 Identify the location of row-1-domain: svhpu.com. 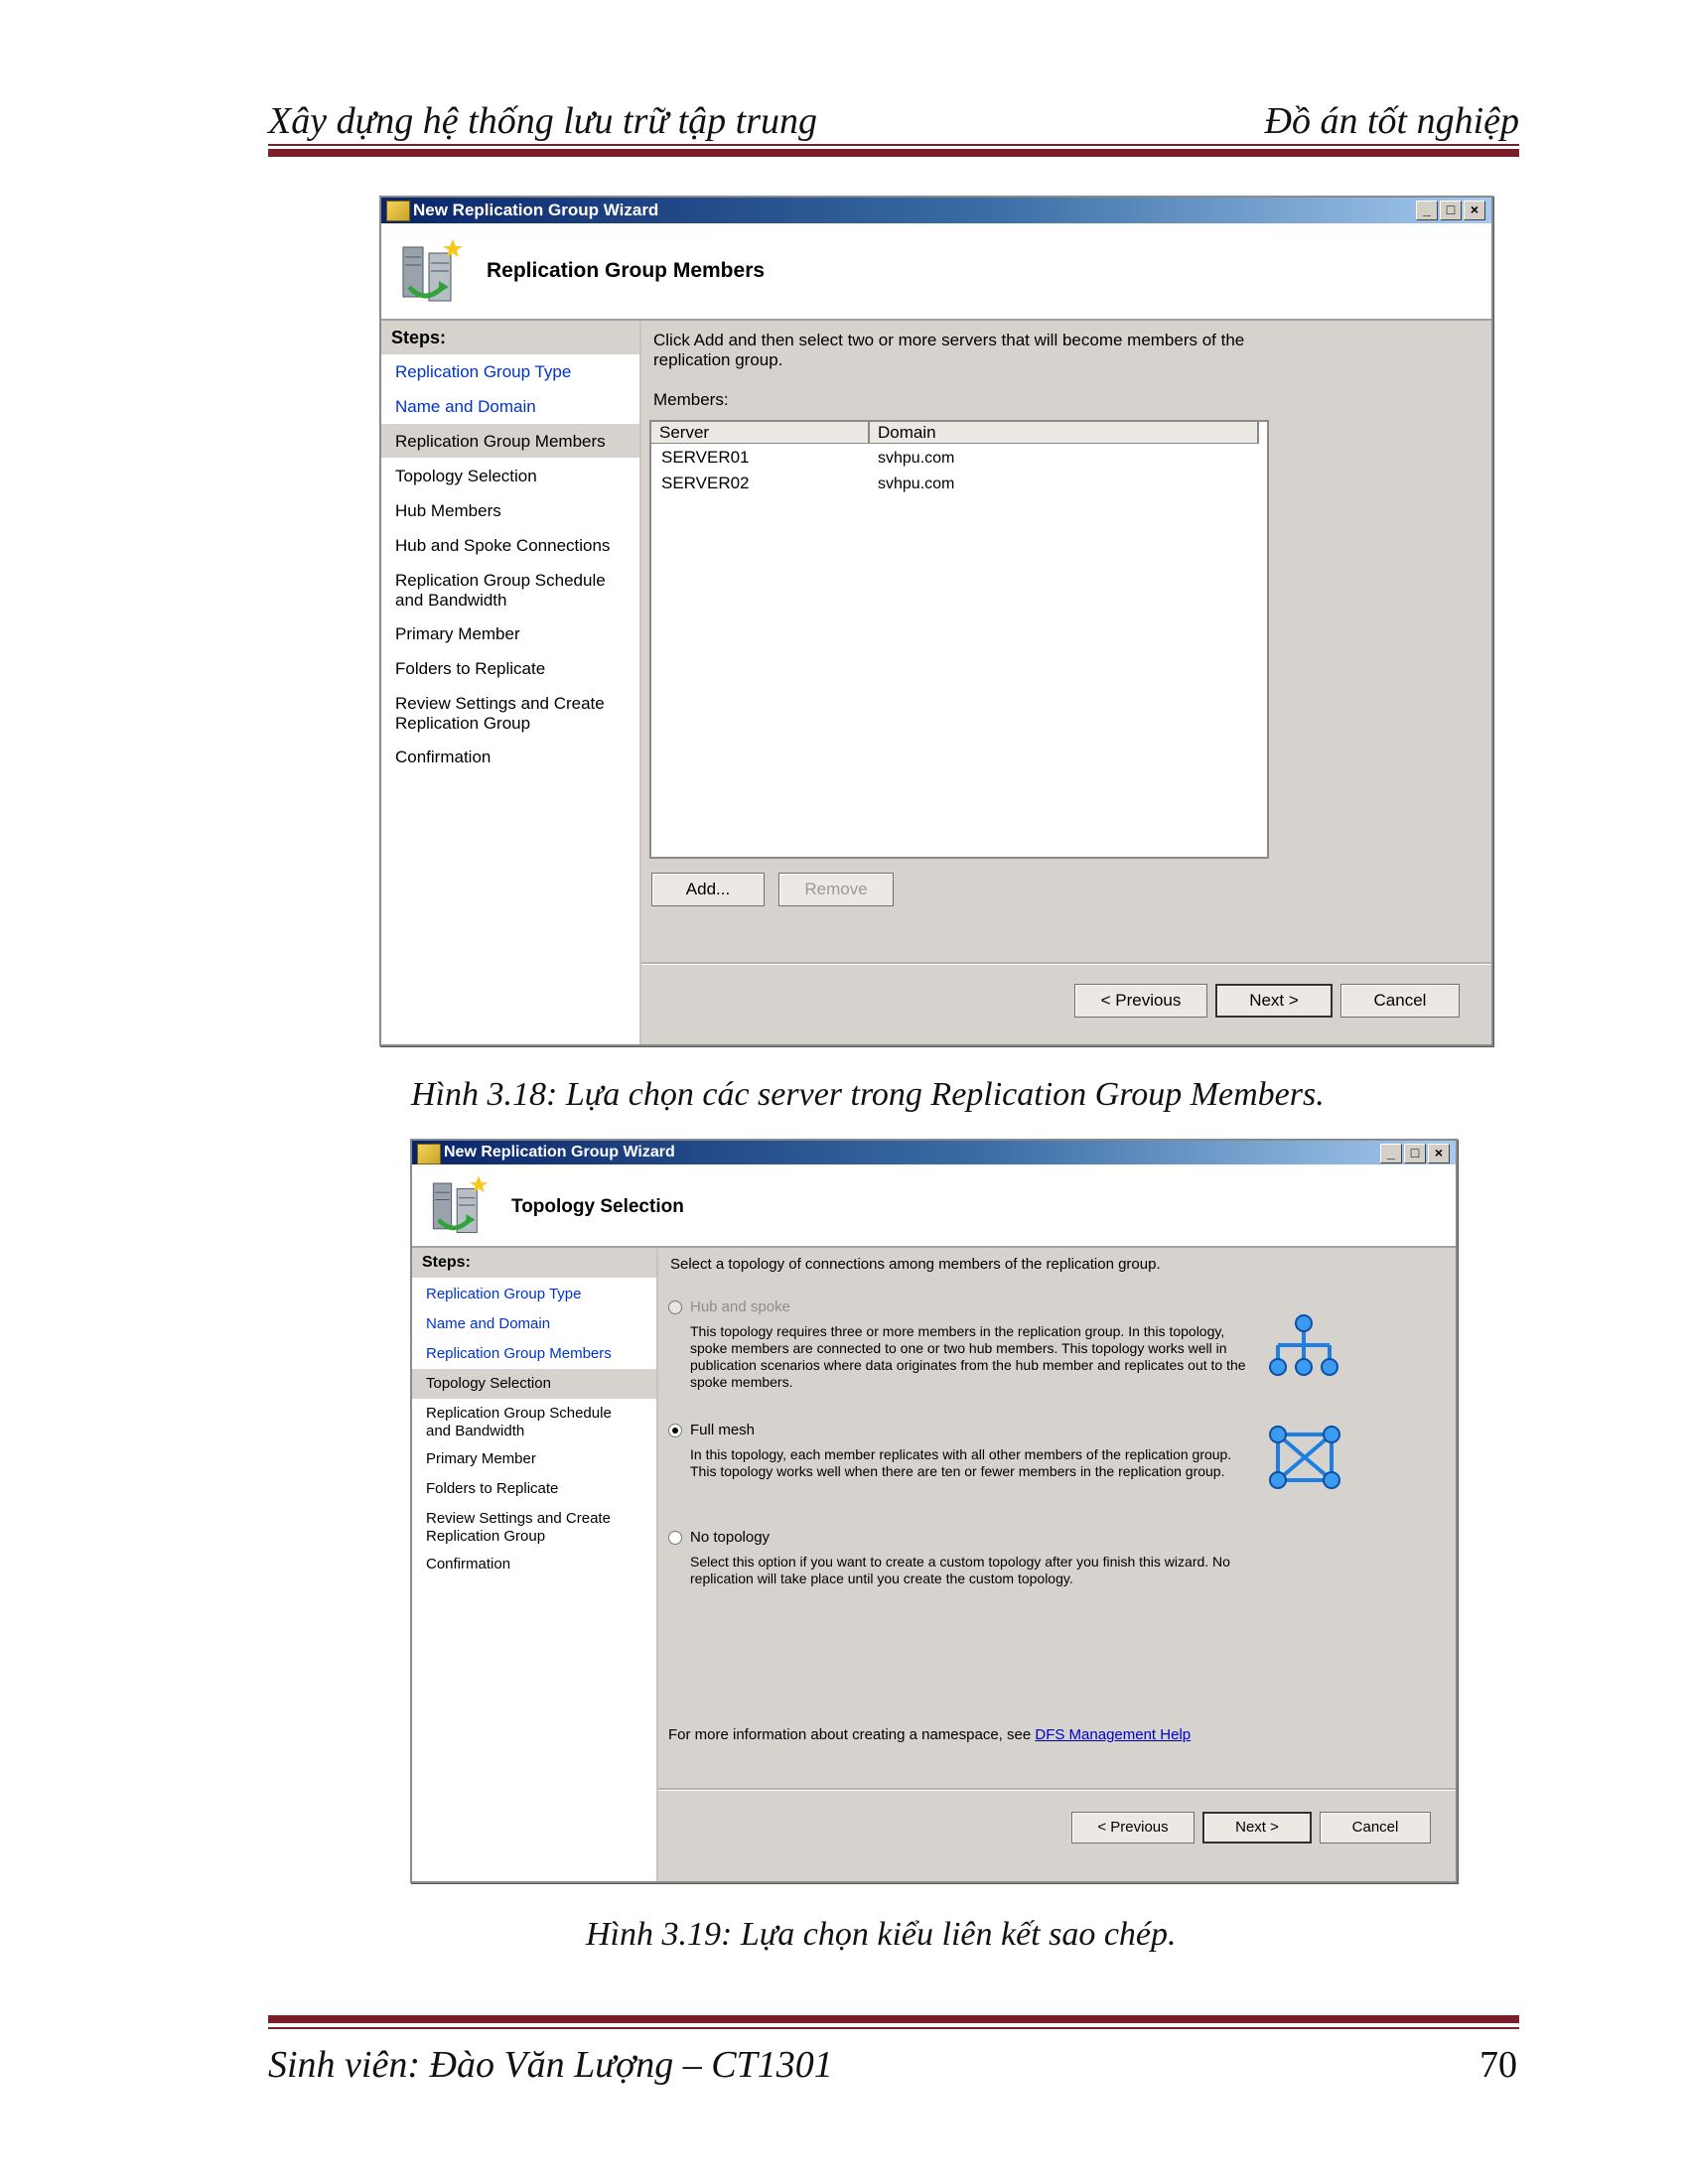
(916, 459).